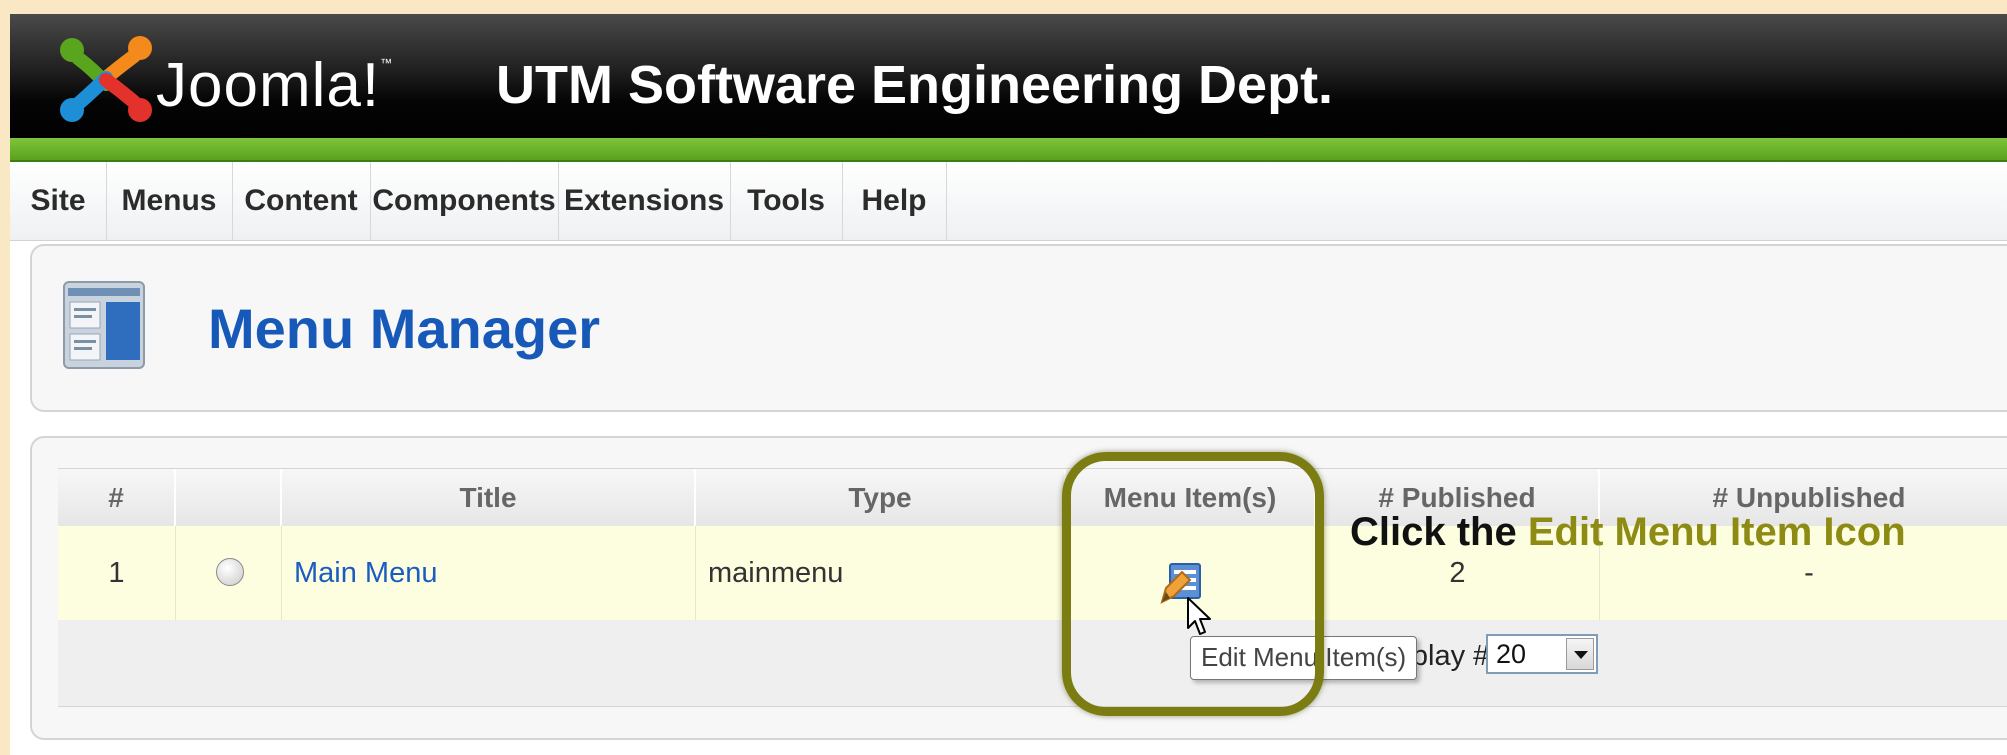 The width and height of the screenshot is (2007, 755). What do you see at coordinates (915, 85) in the screenshot?
I see `site-title: UTM Software Engineering Dept.` at bounding box center [915, 85].